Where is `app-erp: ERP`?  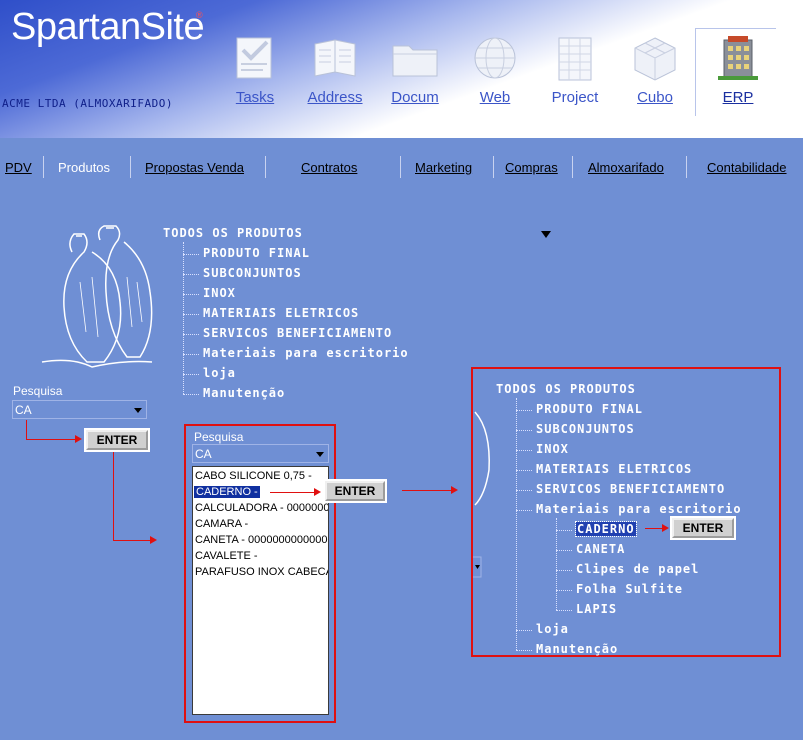 app-erp: ERP is located at coordinates (738, 68).